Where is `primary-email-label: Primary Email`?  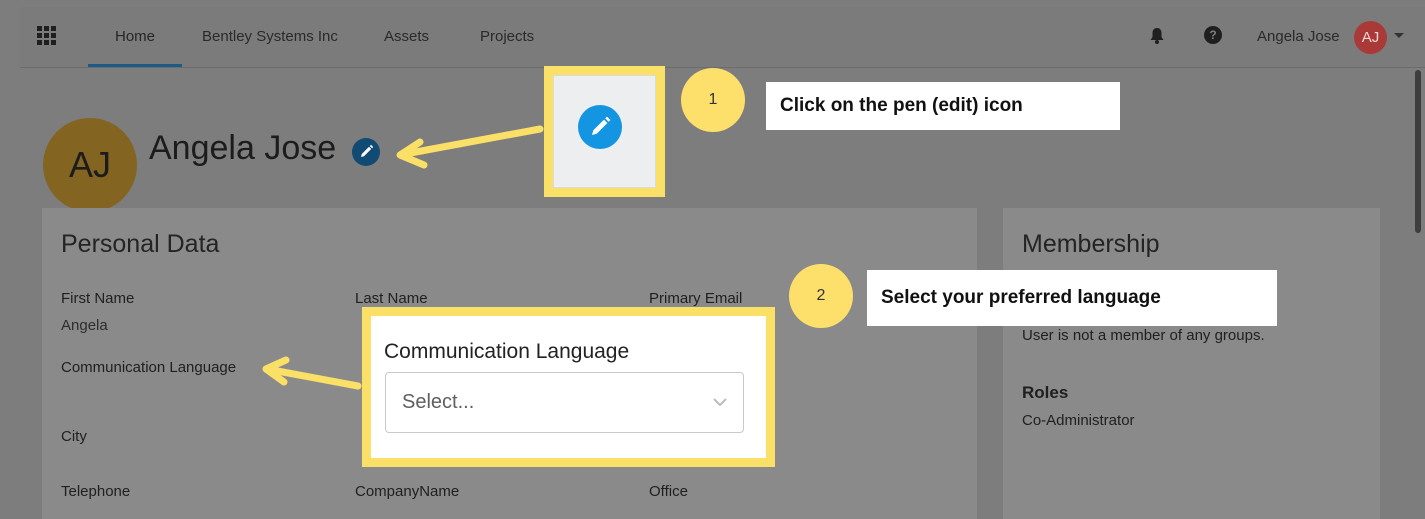 primary-email-label: Primary Email is located at coordinates (696, 298).